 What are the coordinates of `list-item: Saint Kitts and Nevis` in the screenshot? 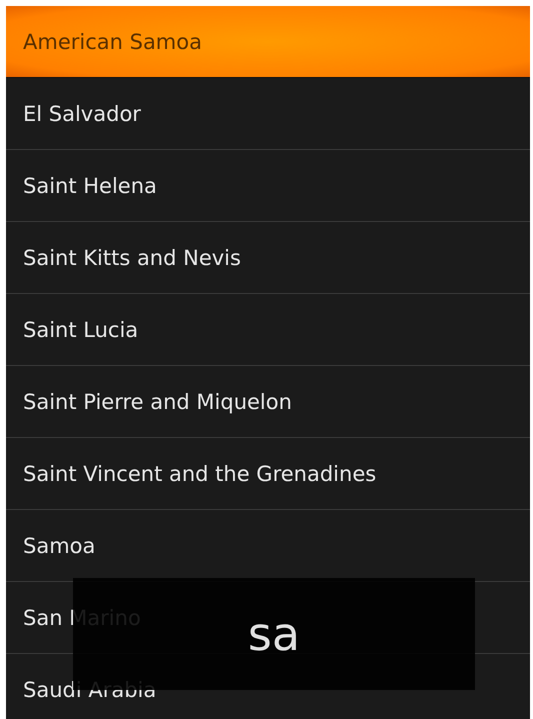 It's located at (268, 258).